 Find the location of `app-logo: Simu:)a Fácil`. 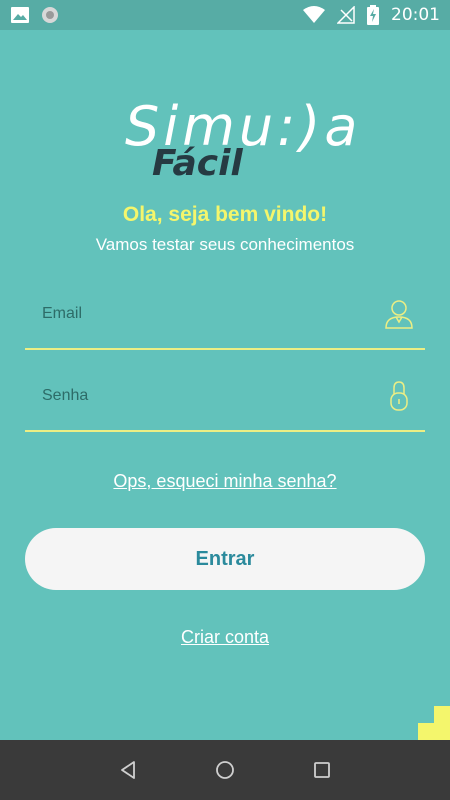

app-logo: Simu:)a Fácil is located at coordinates (225, 142).